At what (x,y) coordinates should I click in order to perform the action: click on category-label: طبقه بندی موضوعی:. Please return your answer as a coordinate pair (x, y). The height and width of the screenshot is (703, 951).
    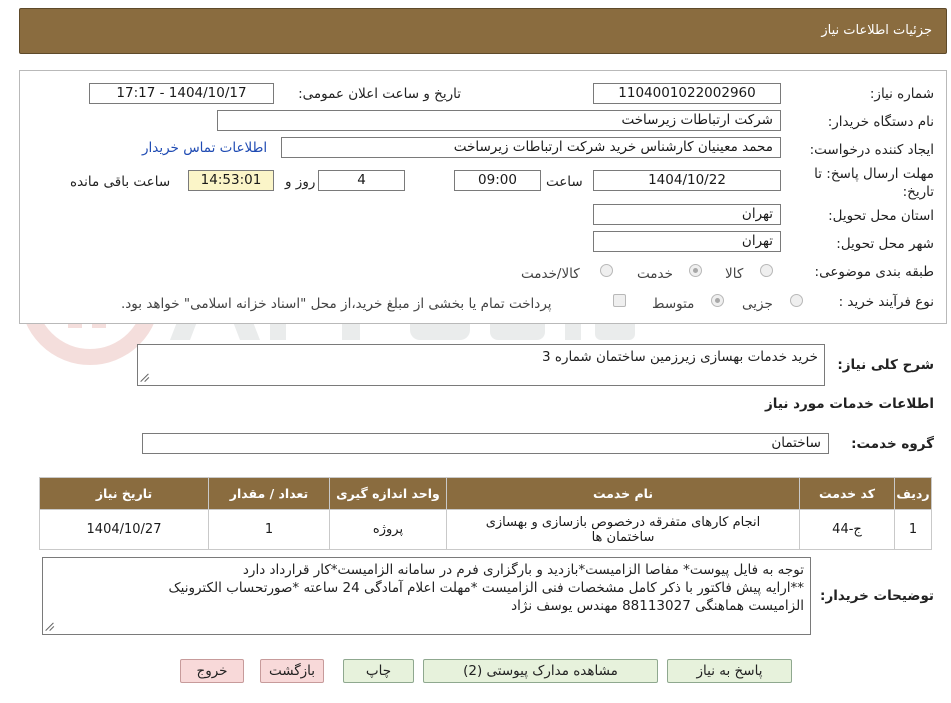
    Looking at the image, I should click on (874, 272).